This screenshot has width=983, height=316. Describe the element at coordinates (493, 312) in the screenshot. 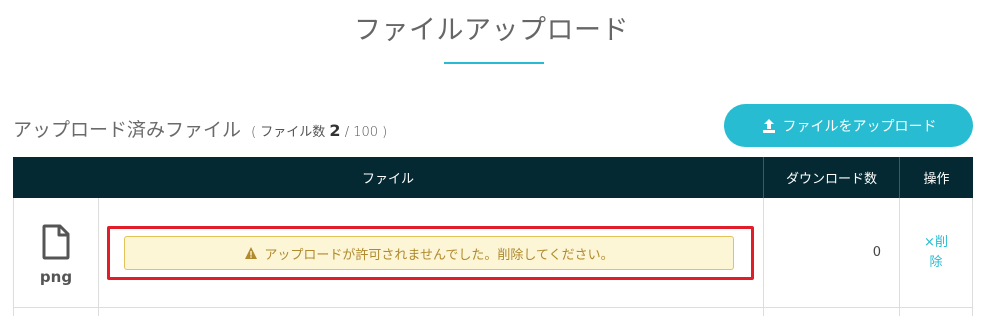

I see `table-row` at that location.